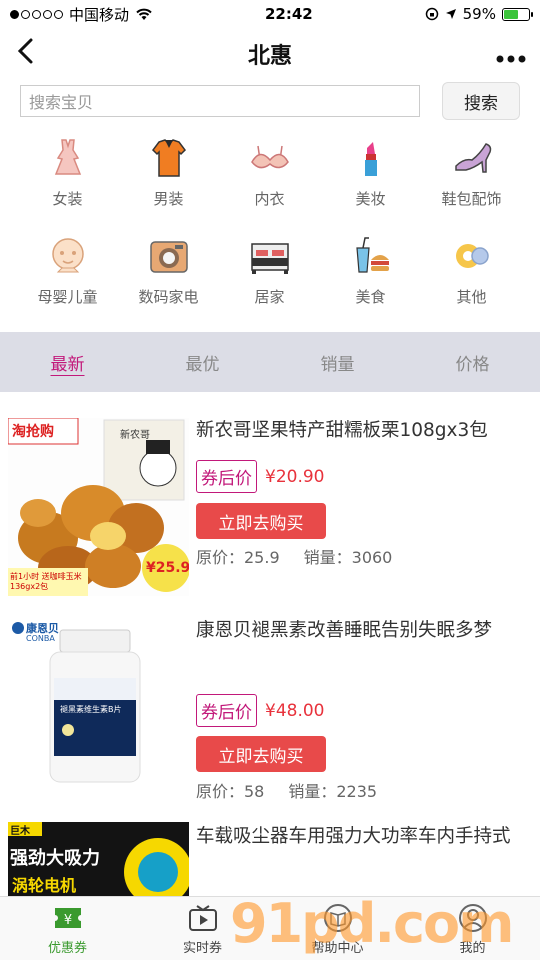 The width and height of the screenshot is (540, 960). I want to click on sales-count: 销量：2235, so click(333, 791).